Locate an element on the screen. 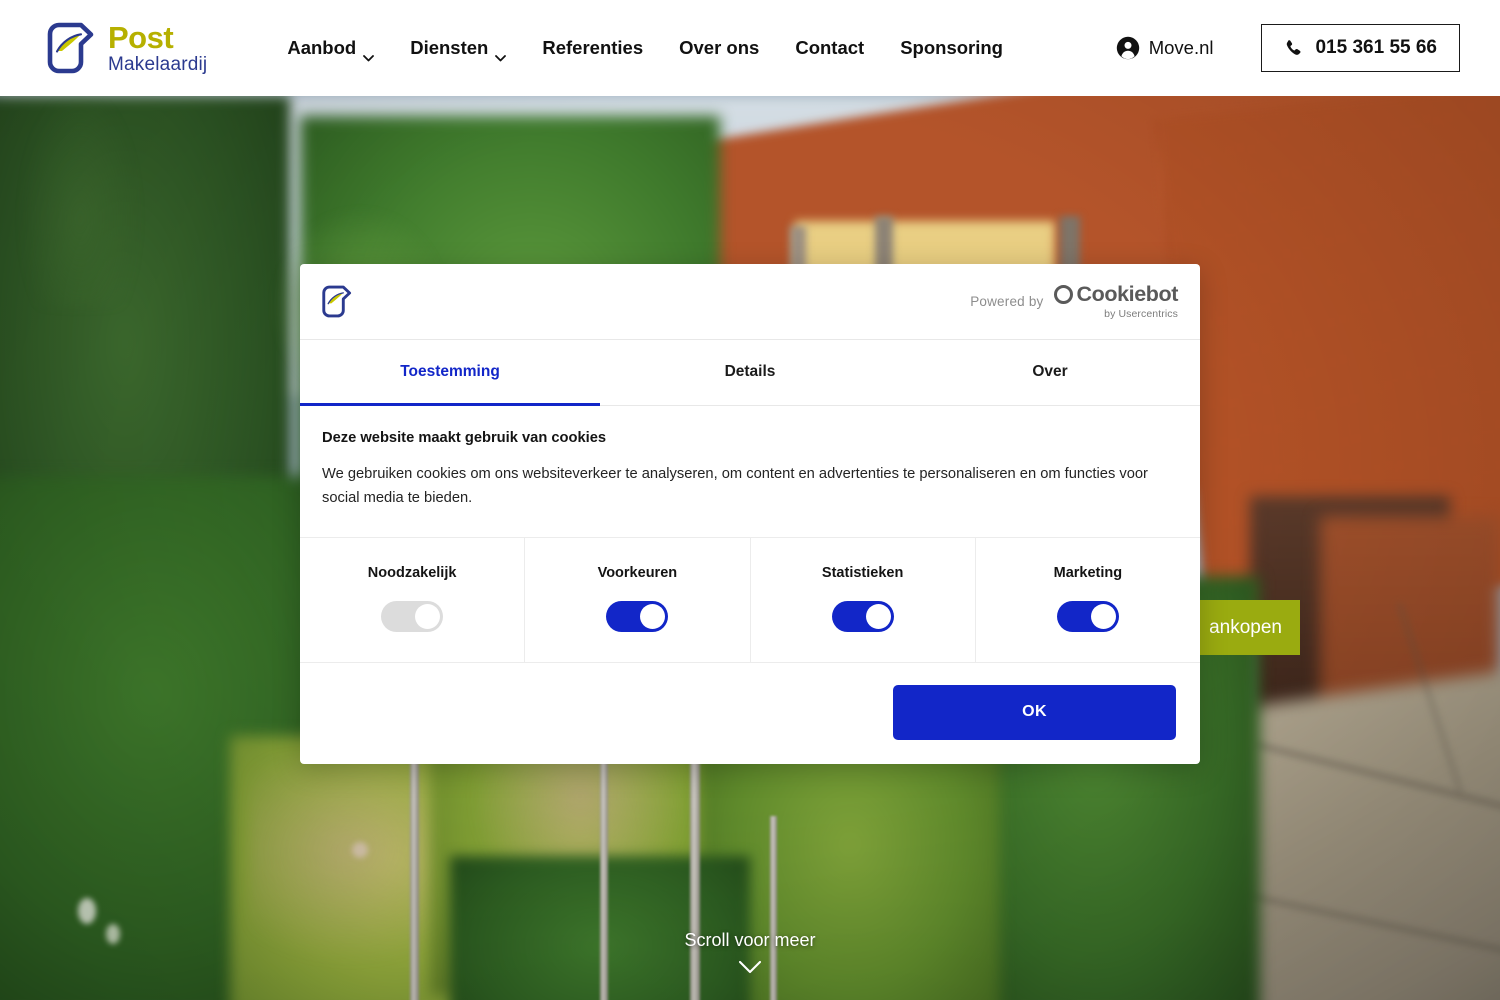 The width and height of the screenshot is (1500, 1000). toggle-marketing is located at coordinates (1087, 616).